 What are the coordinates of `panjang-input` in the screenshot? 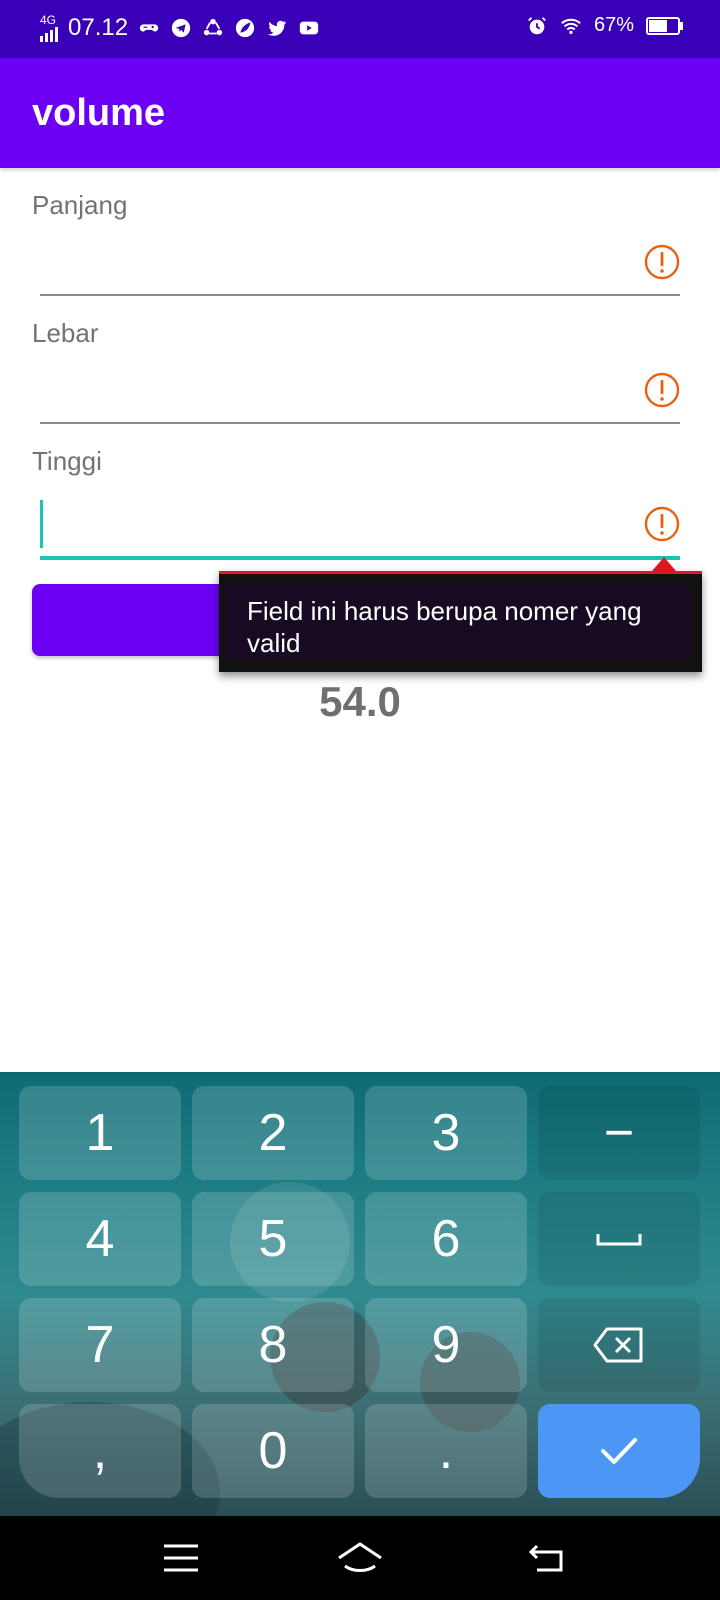 It's located at (360, 265).